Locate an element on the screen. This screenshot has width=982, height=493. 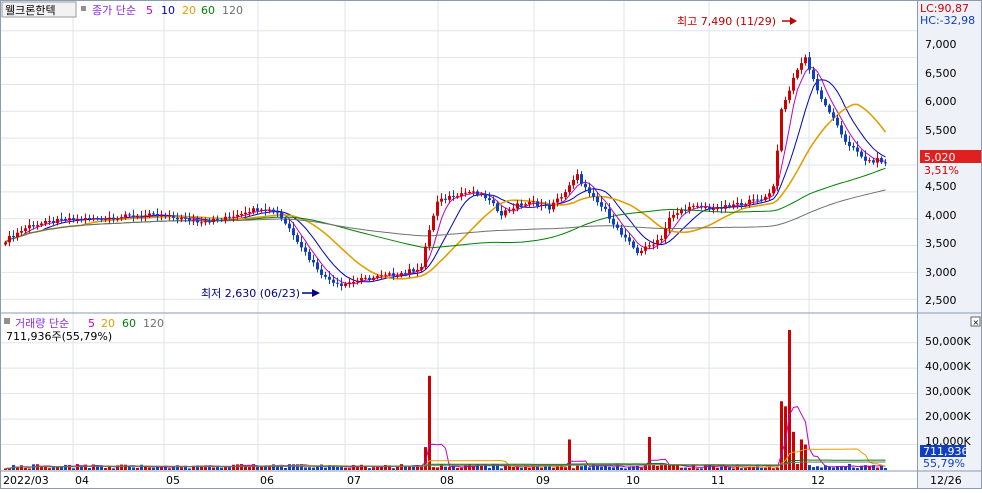
x-tick: 08 is located at coordinates (447, 480).